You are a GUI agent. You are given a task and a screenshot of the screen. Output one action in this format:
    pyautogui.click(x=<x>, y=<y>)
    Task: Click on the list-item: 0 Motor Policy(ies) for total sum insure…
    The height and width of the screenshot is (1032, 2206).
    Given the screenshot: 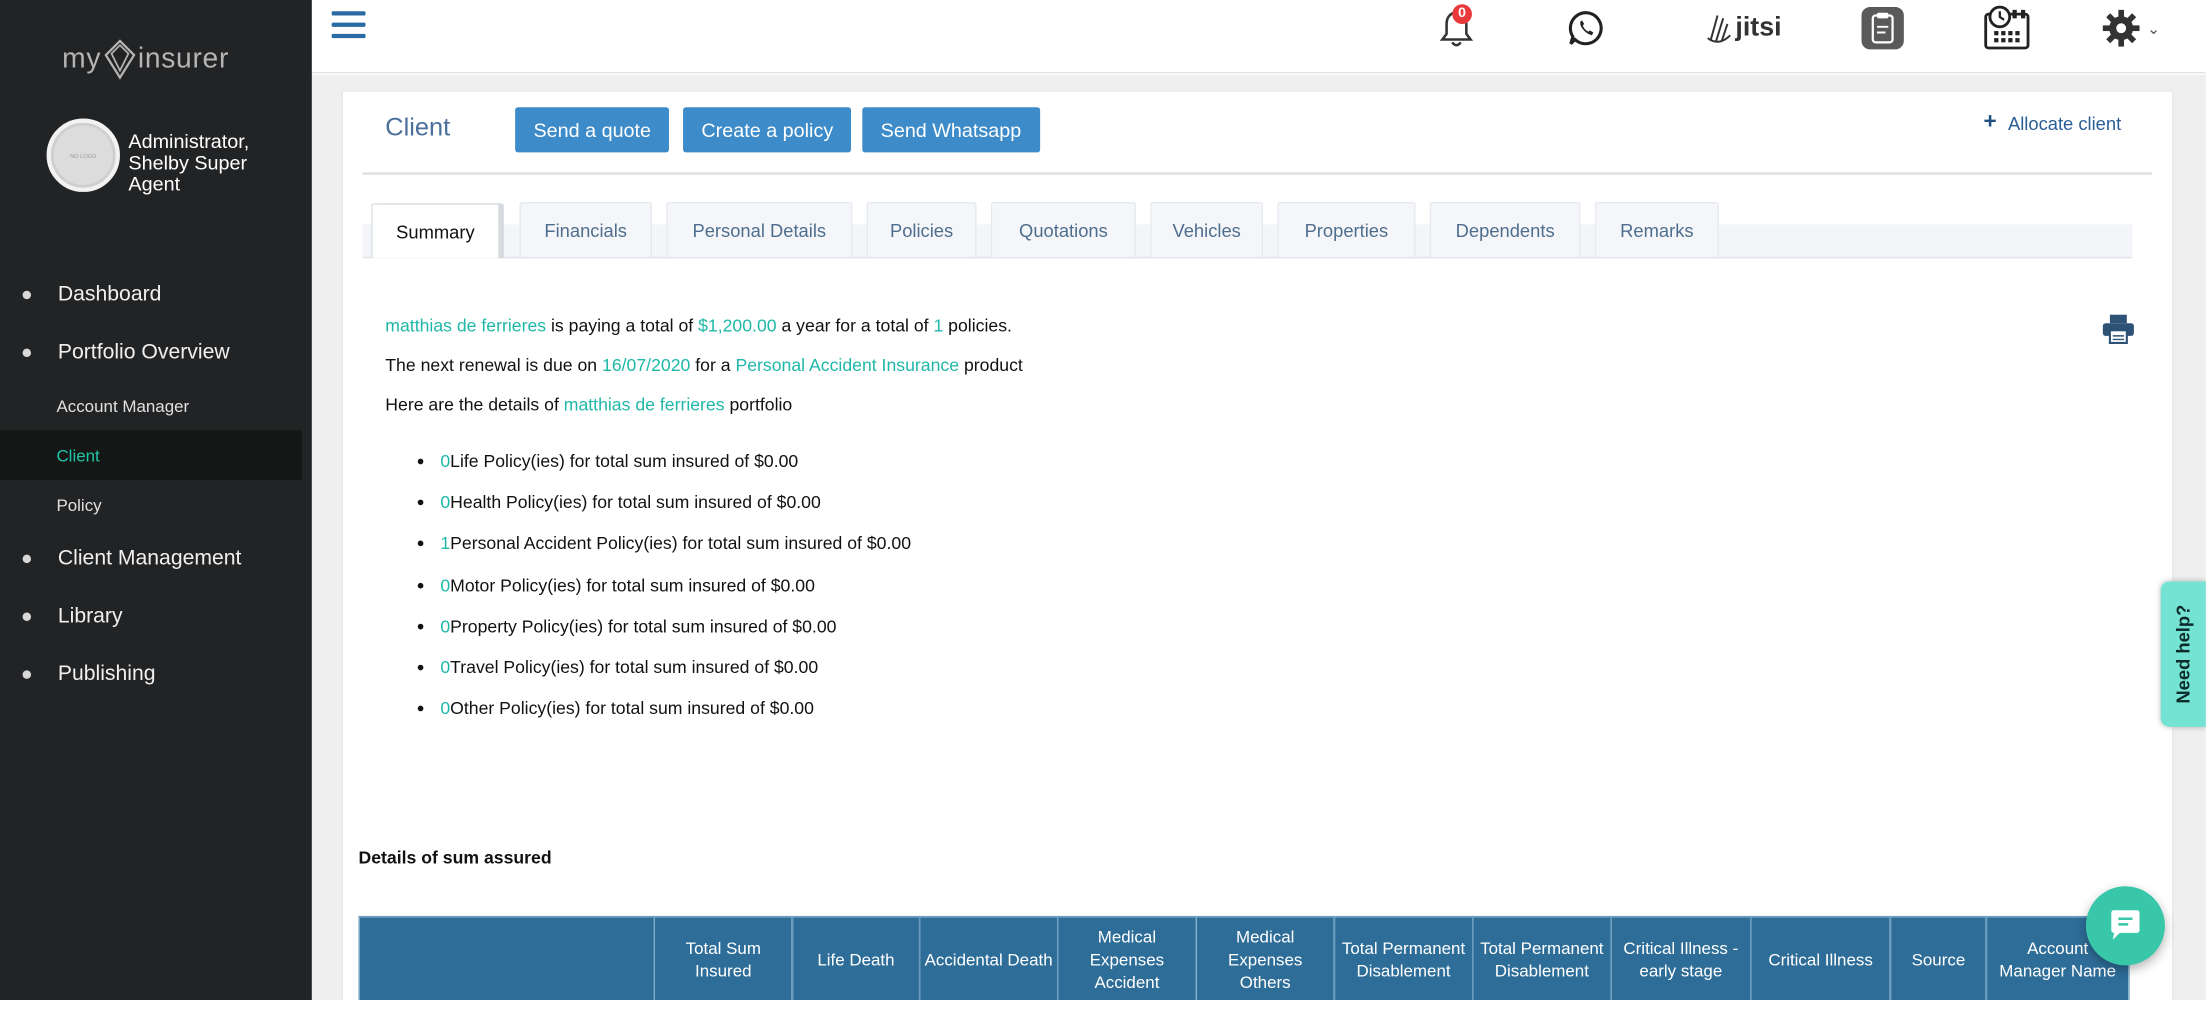 What is the action you would take?
    pyautogui.click(x=664, y=584)
    